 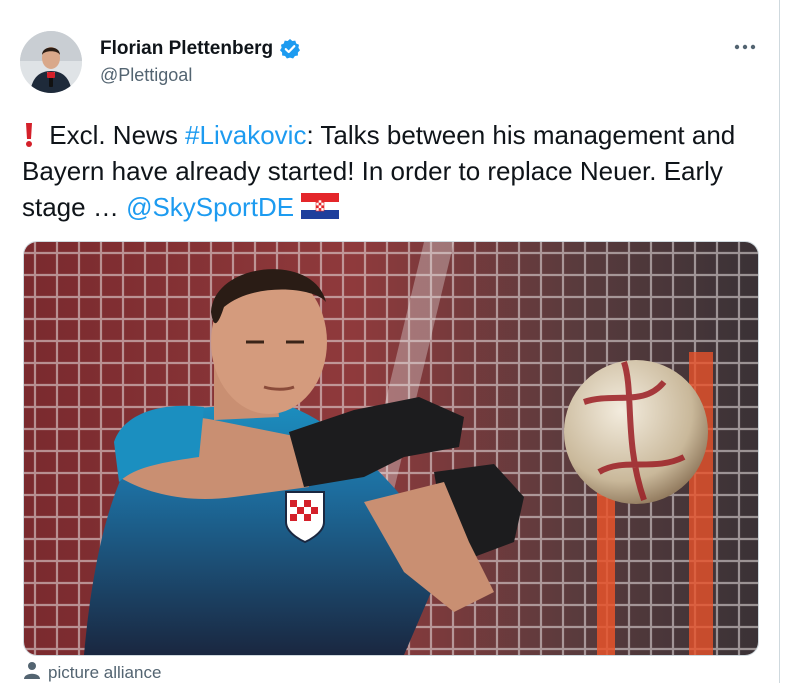 What do you see at coordinates (210, 207) in the screenshot?
I see `mention-link: @SkySportDE` at bounding box center [210, 207].